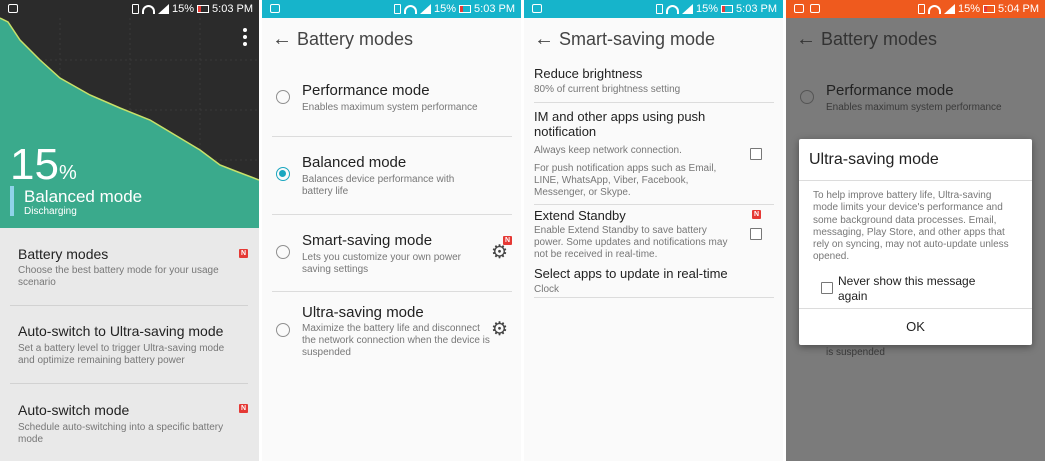  I want to click on list-item-title: Battery modes, so click(63, 254).